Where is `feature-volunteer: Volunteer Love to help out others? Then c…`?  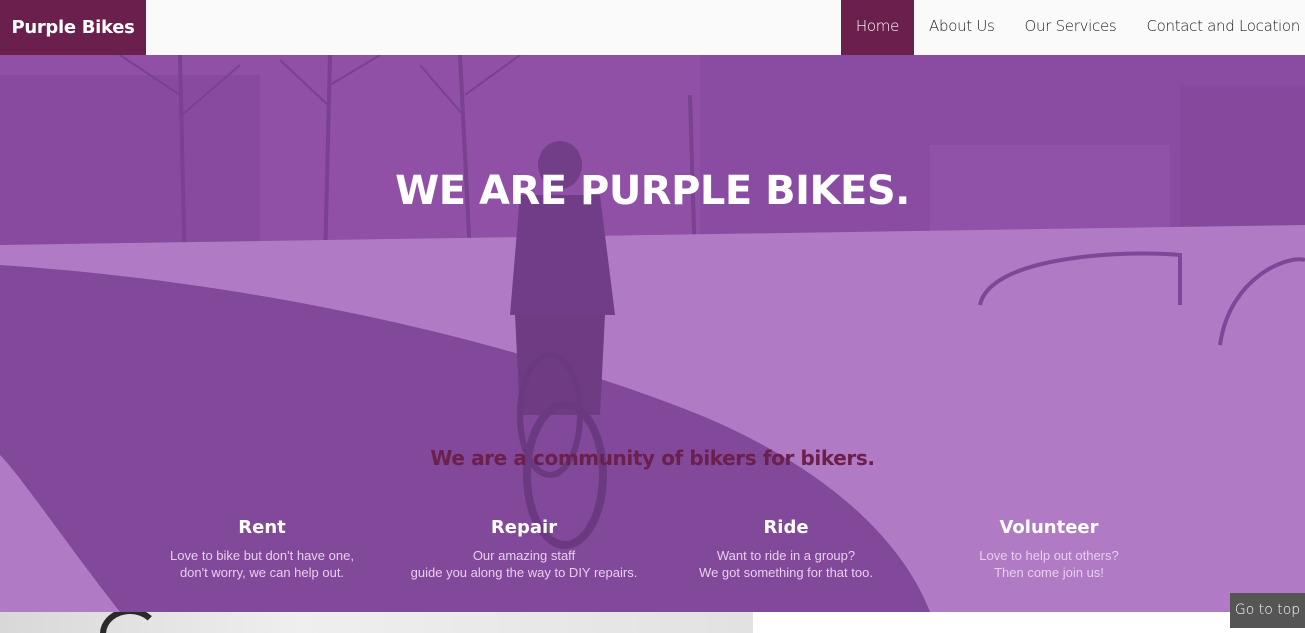
feature-volunteer: Volunteer Love to help out others? Then c… is located at coordinates (1049, 549).